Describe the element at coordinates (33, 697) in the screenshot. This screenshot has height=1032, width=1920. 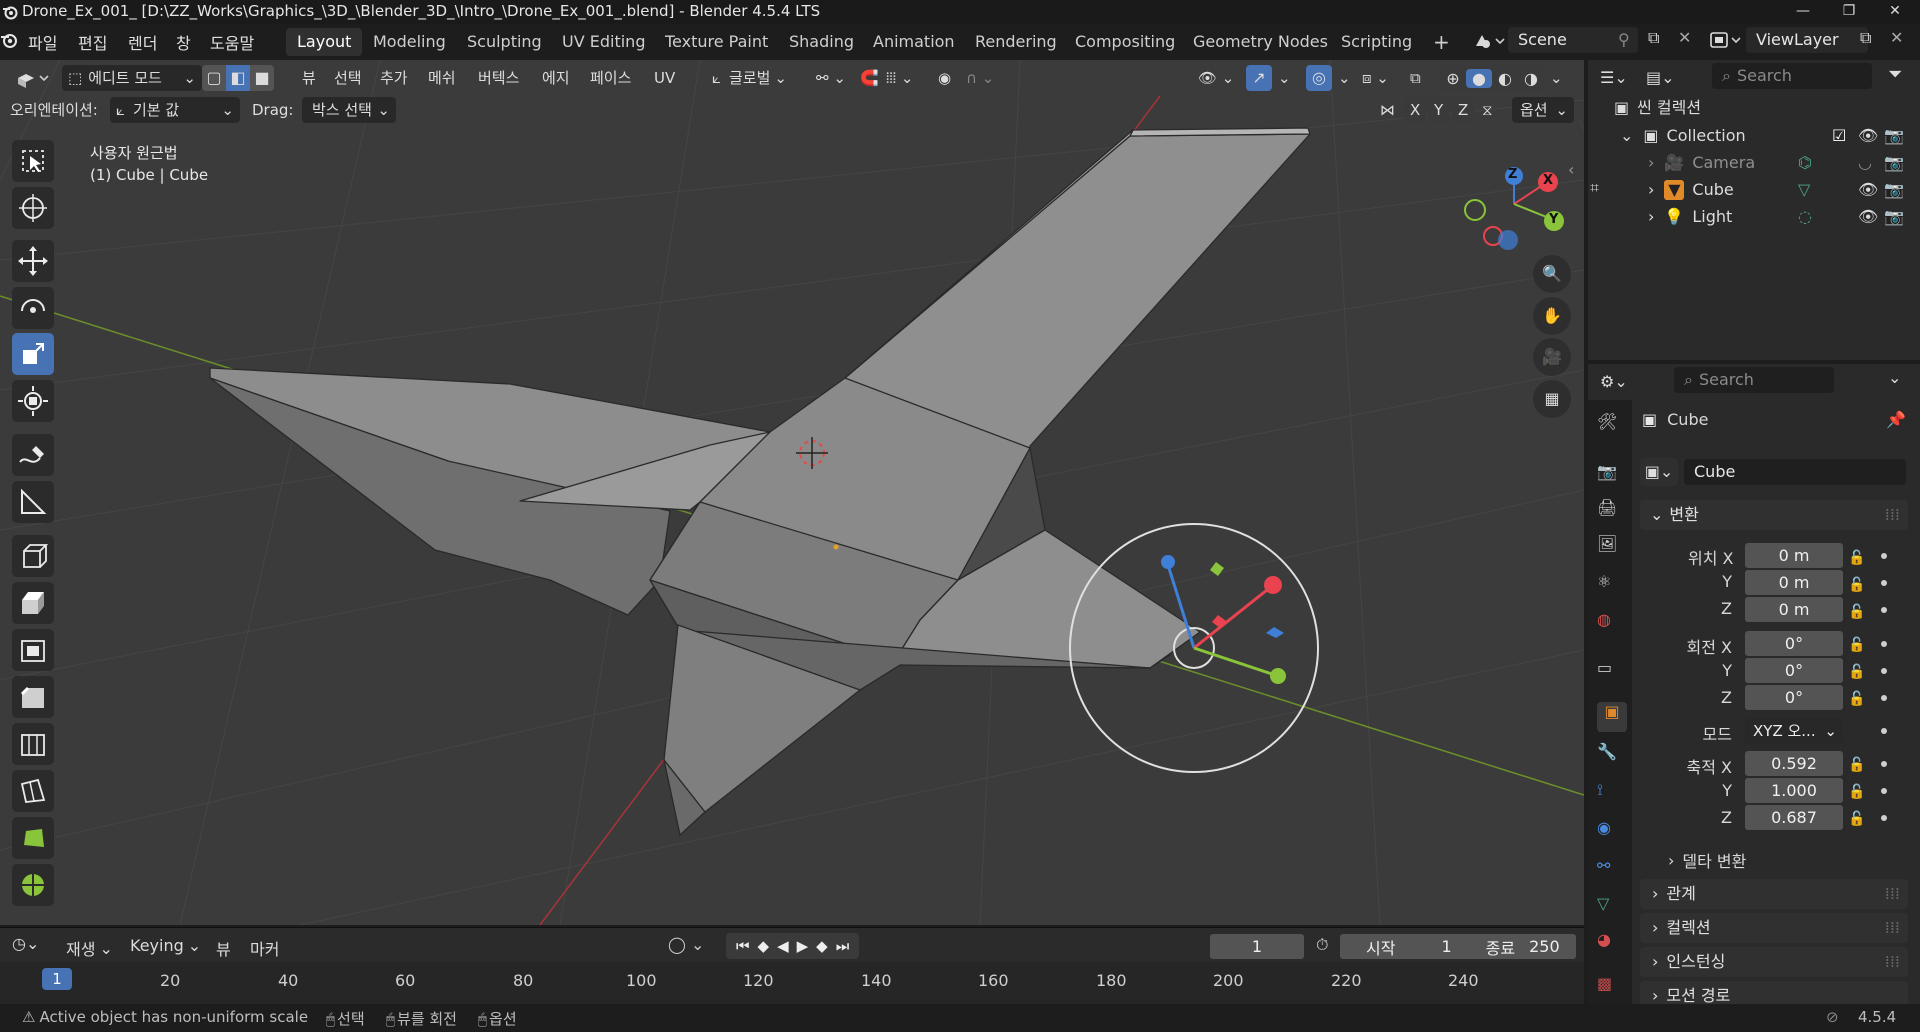
I see `bevel-tool-icon` at that location.